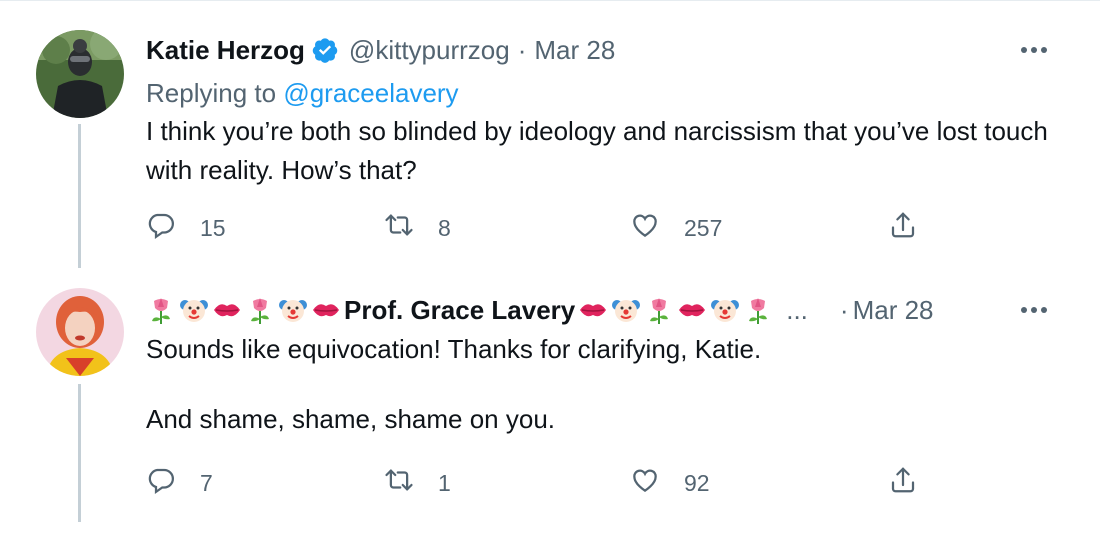 The width and height of the screenshot is (1100, 534). Describe the element at coordinates (703, 227) in the screenshot. I see `like-count: 257` at that location.